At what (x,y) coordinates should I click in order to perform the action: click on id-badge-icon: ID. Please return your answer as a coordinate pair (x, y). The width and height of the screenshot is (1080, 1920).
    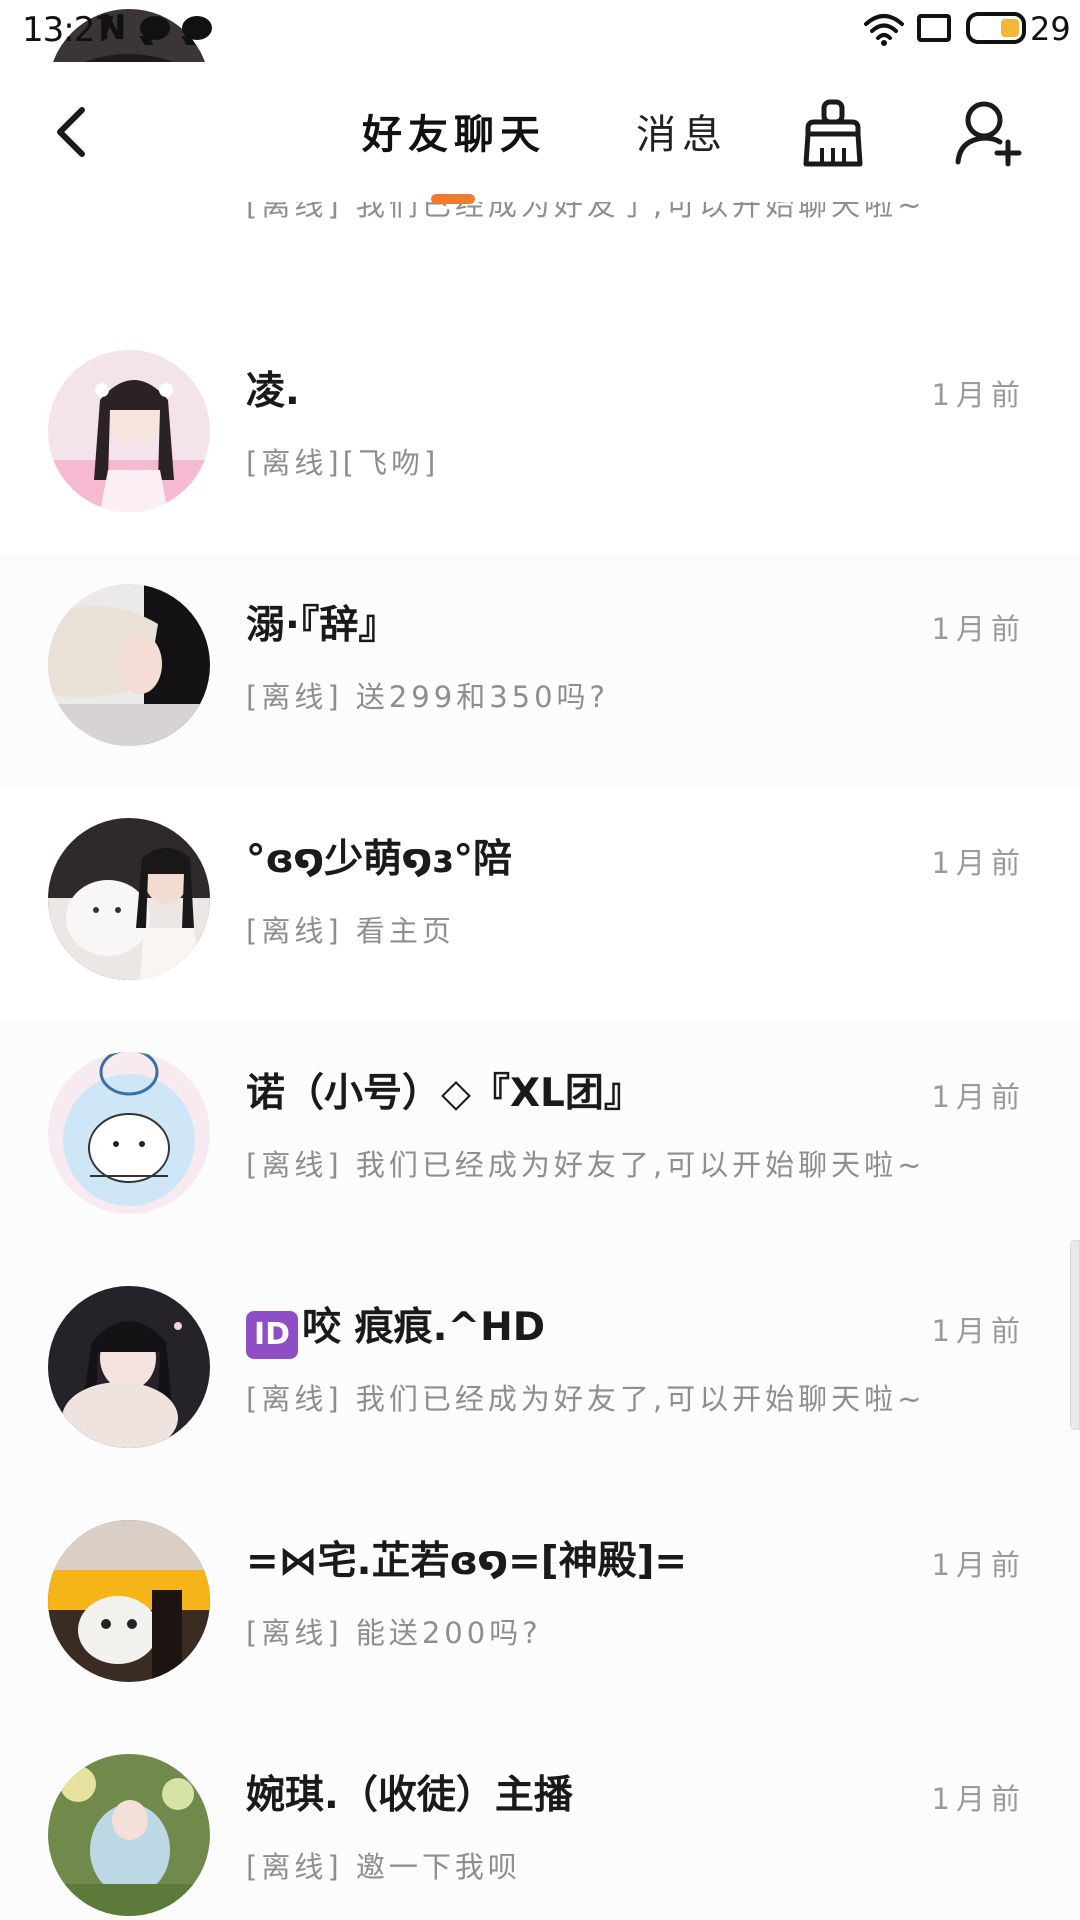
    Looking at the image, I should click on (272, 1335).